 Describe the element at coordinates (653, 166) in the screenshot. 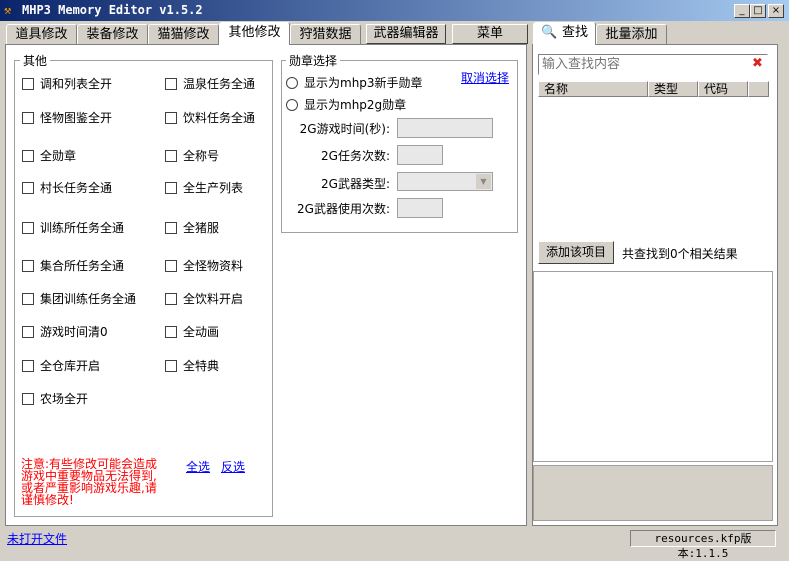

I see `results-list` at that location.